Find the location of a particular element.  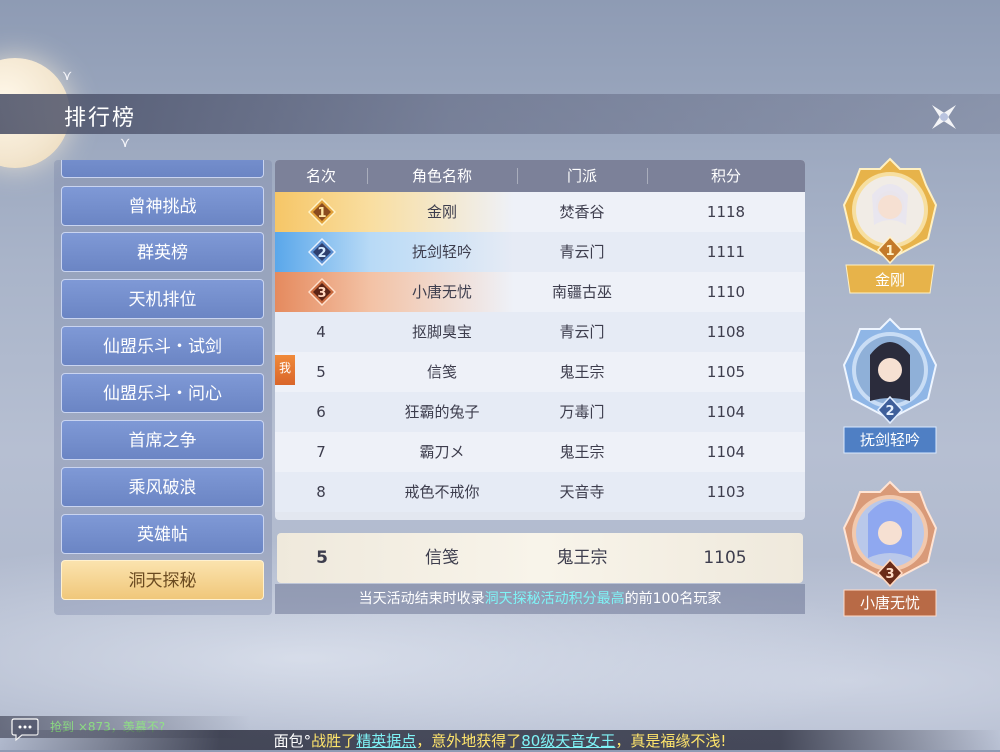

page-title: 排行榜 is located at coordinates (100, 118).